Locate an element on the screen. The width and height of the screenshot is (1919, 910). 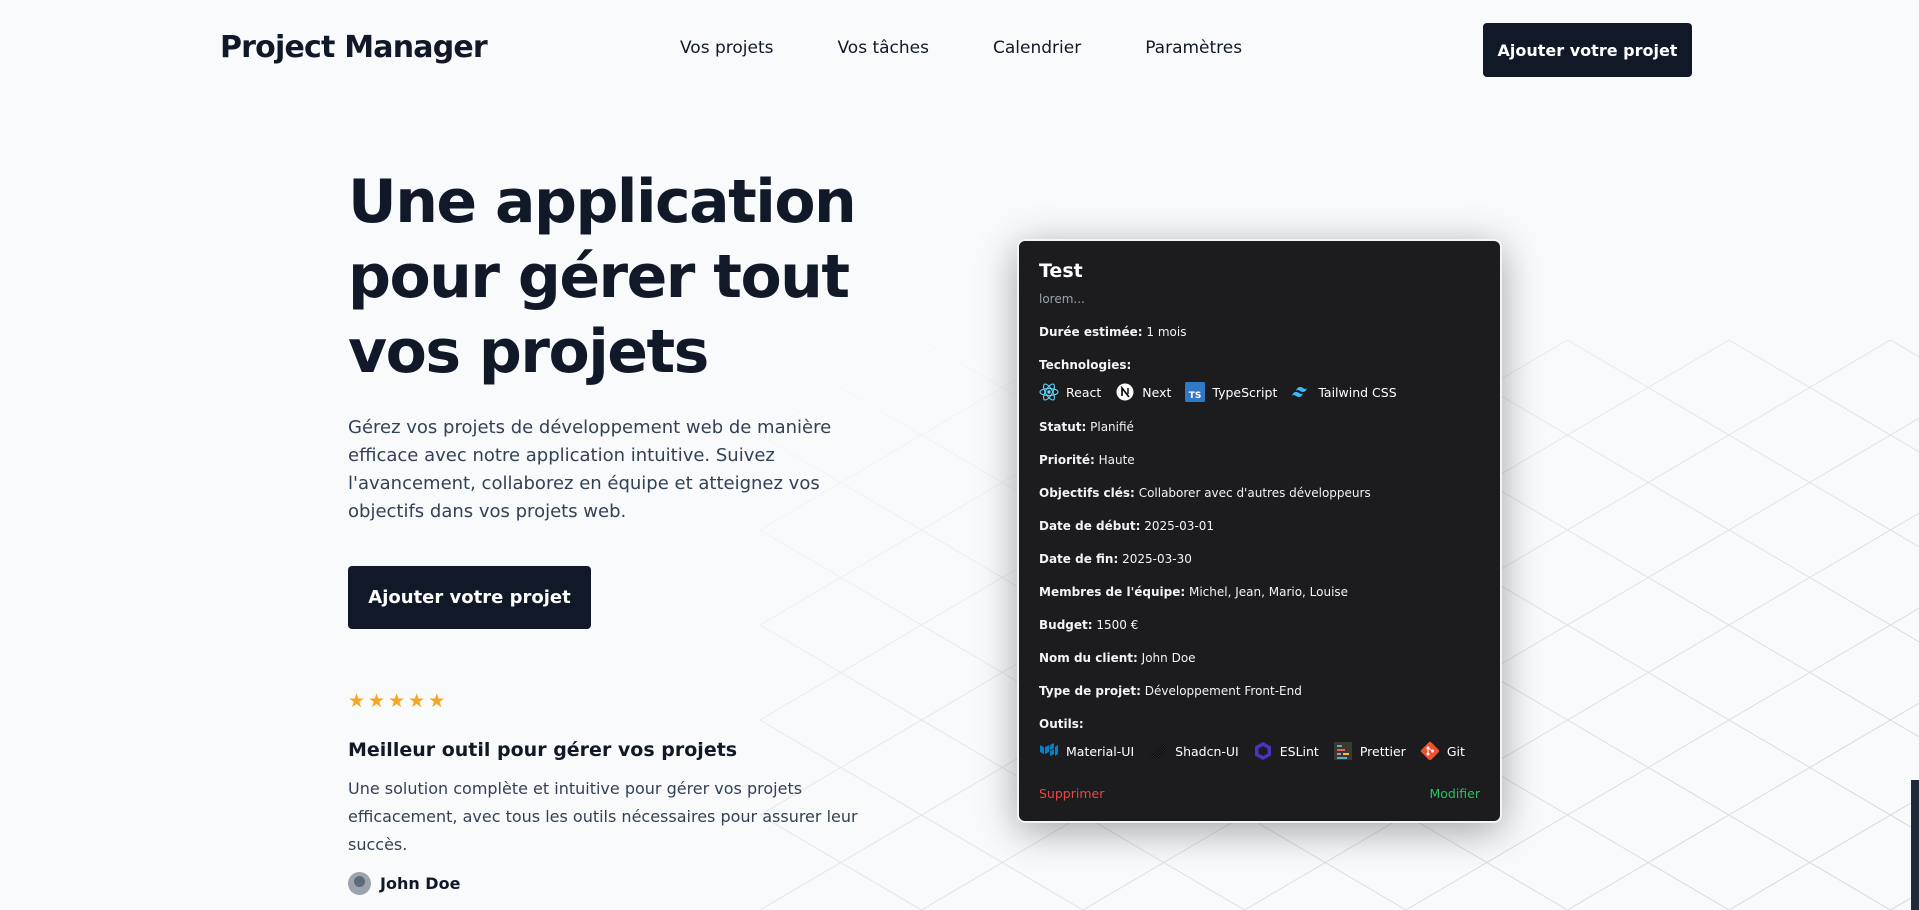
avatar is located at coordinates (359, 883).